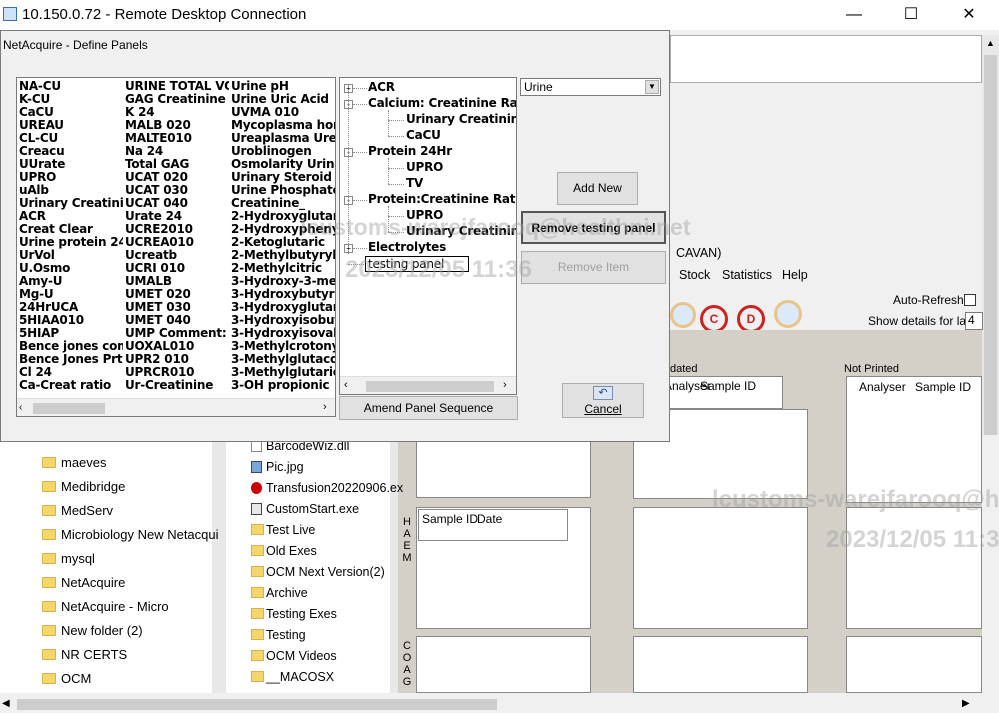 This screenshot has height=713, width=999. Describe the element at coordinates (177, 125) in the screenshot. I see `test-list-item: MALB 020` at that location.